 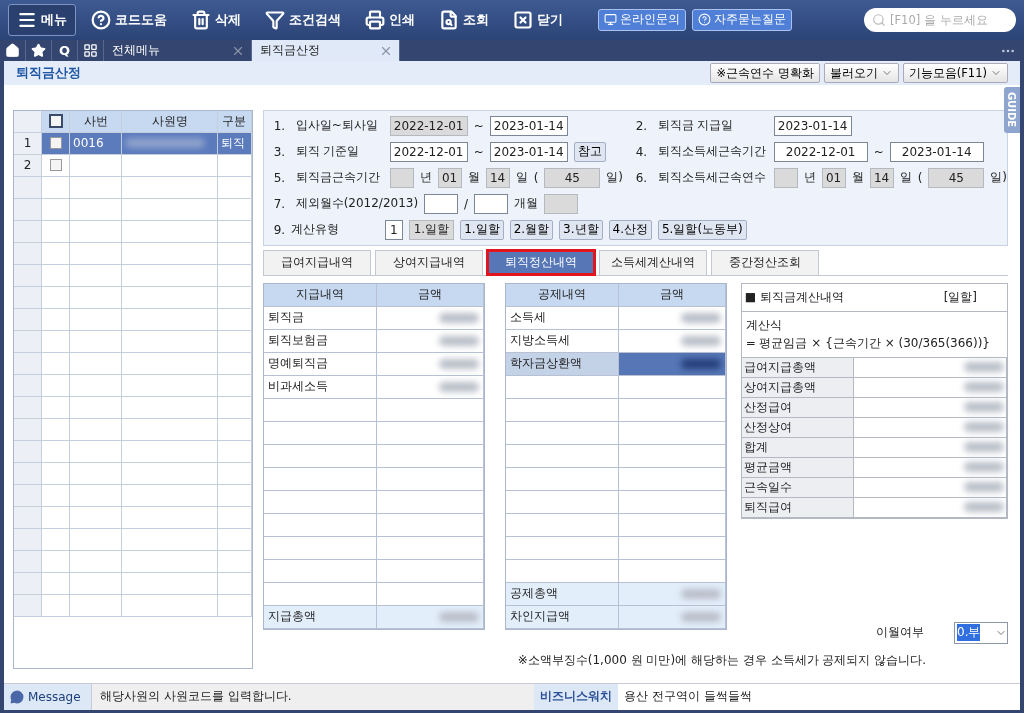 I want to click on option-button: 5.일할(노동부), so click(x=702, y=229).